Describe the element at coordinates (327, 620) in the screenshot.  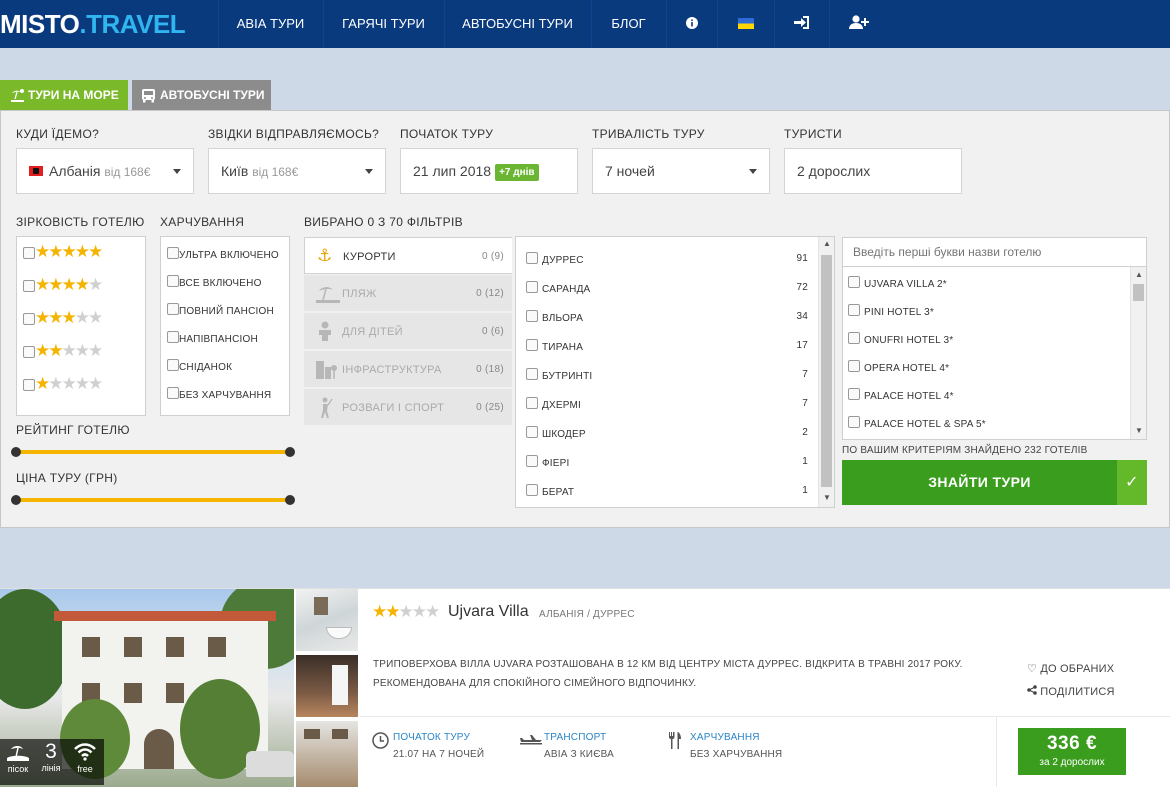
I see `photo-thumbnail-bathroom` at that location.